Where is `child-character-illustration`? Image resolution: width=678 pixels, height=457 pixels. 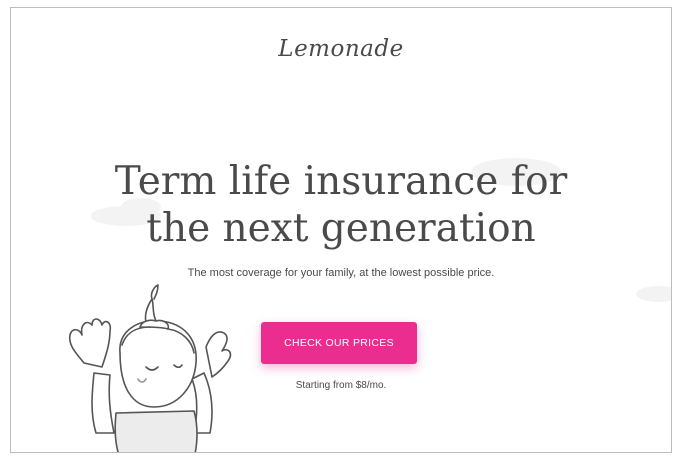 child-character-illustration is located at coordinates (150, 368).